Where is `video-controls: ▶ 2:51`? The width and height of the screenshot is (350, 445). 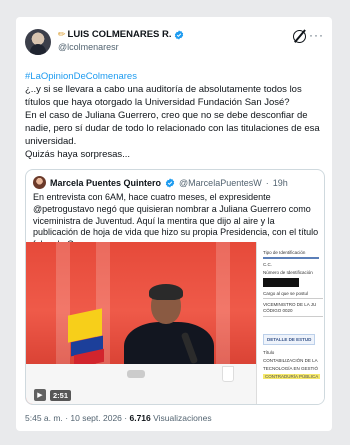 video-controls: ▶ 2:51 is located at coordinates (53, 395).